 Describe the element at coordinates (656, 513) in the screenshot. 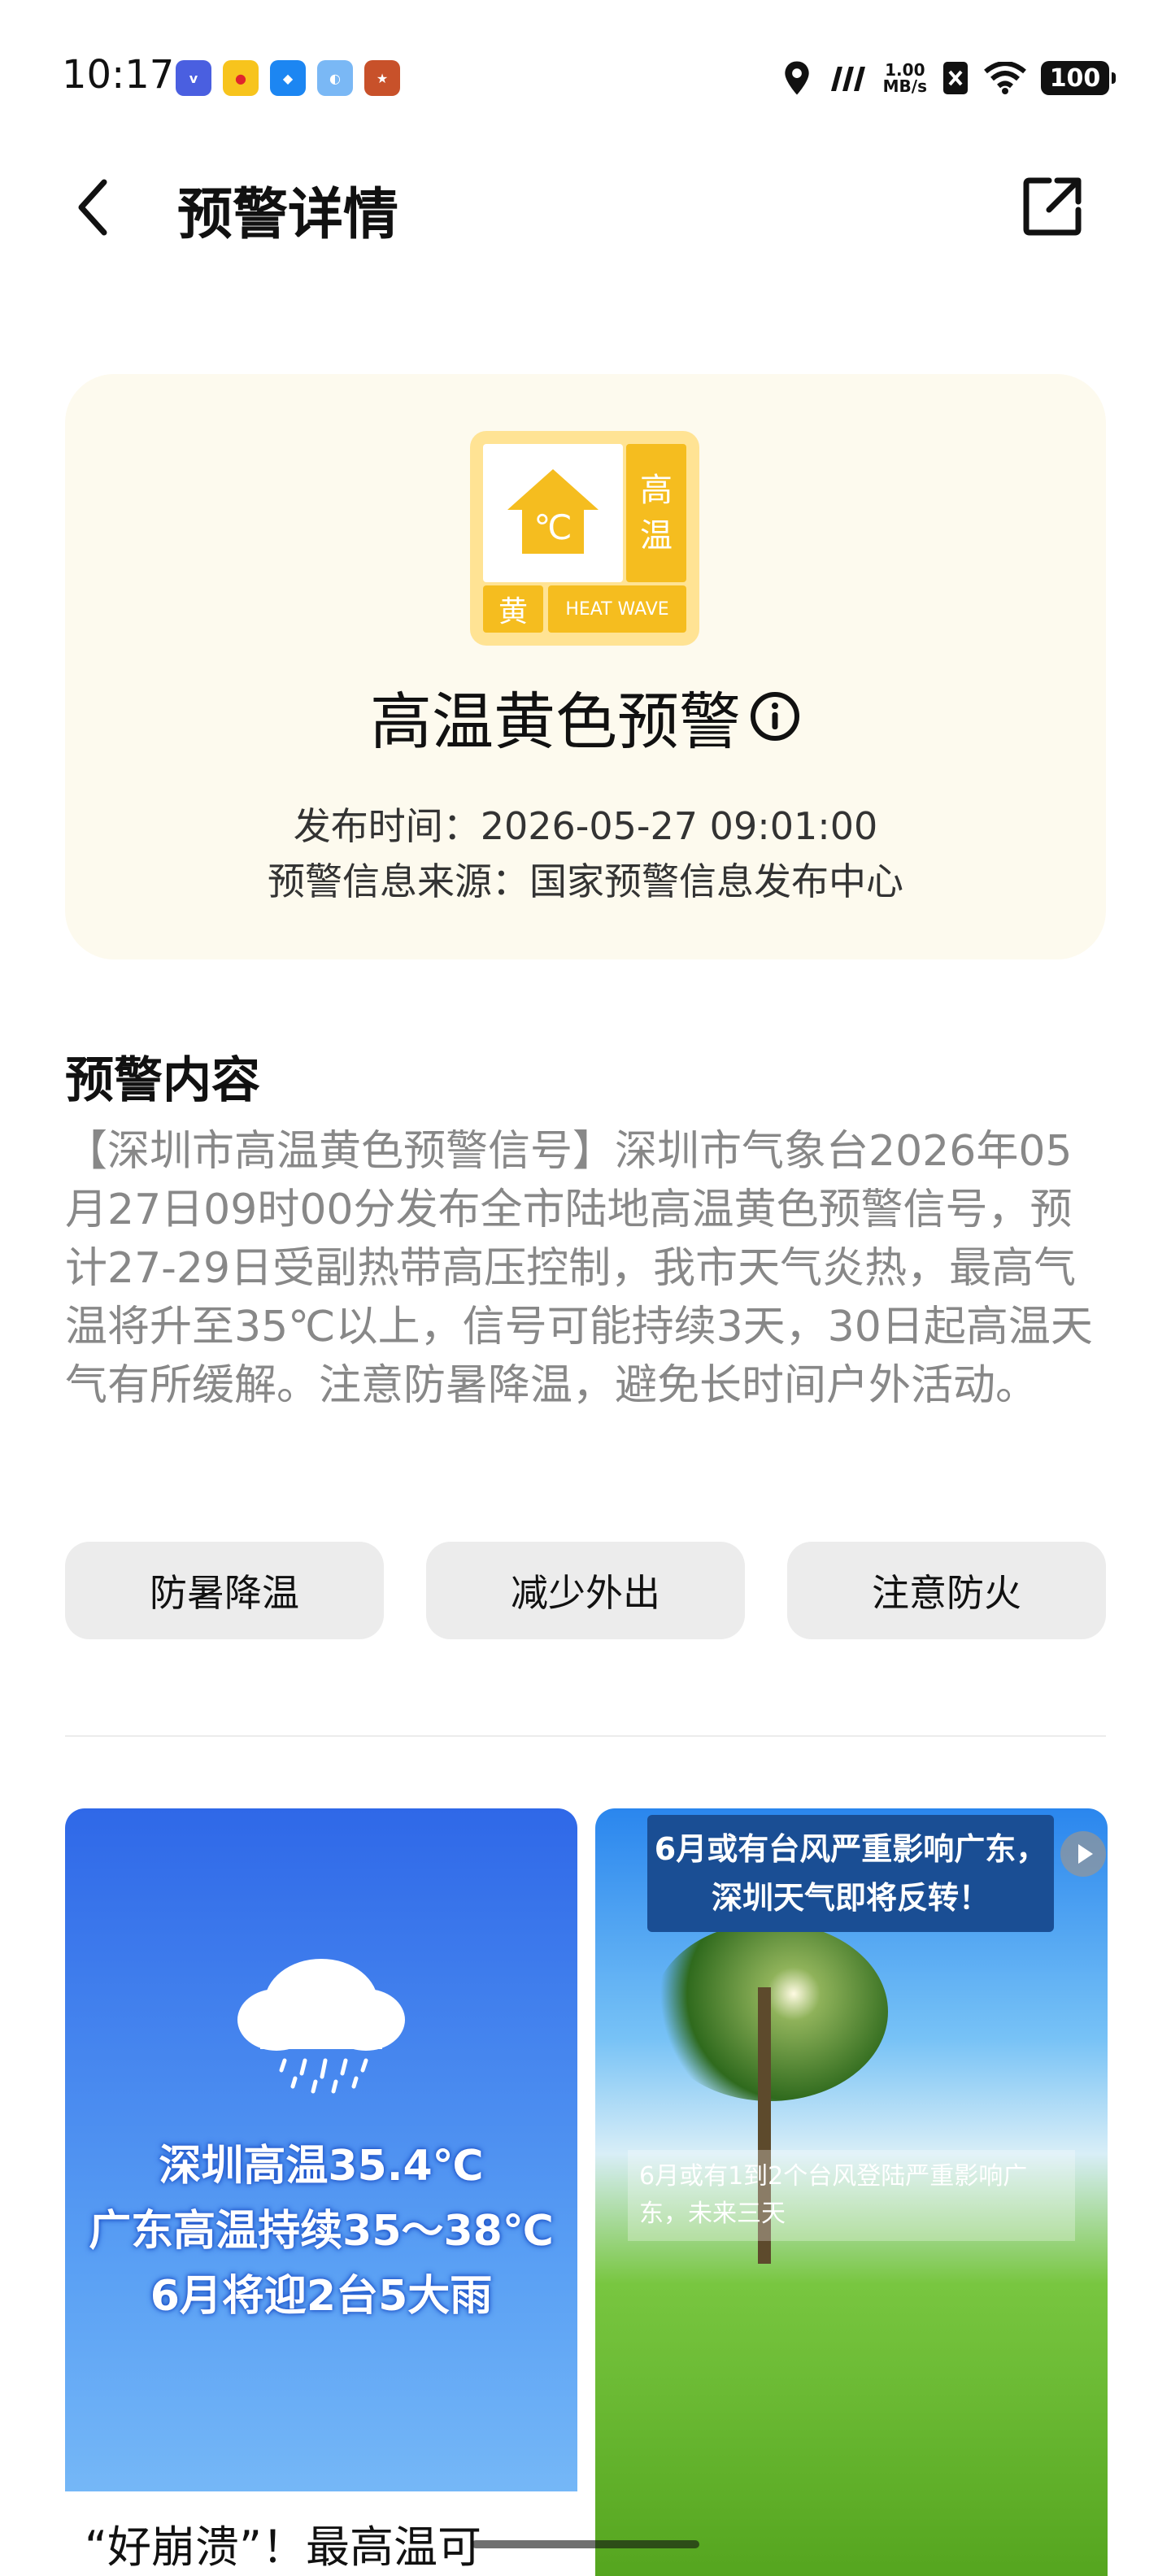

I see `badge-side-label: 高 温` at that location.